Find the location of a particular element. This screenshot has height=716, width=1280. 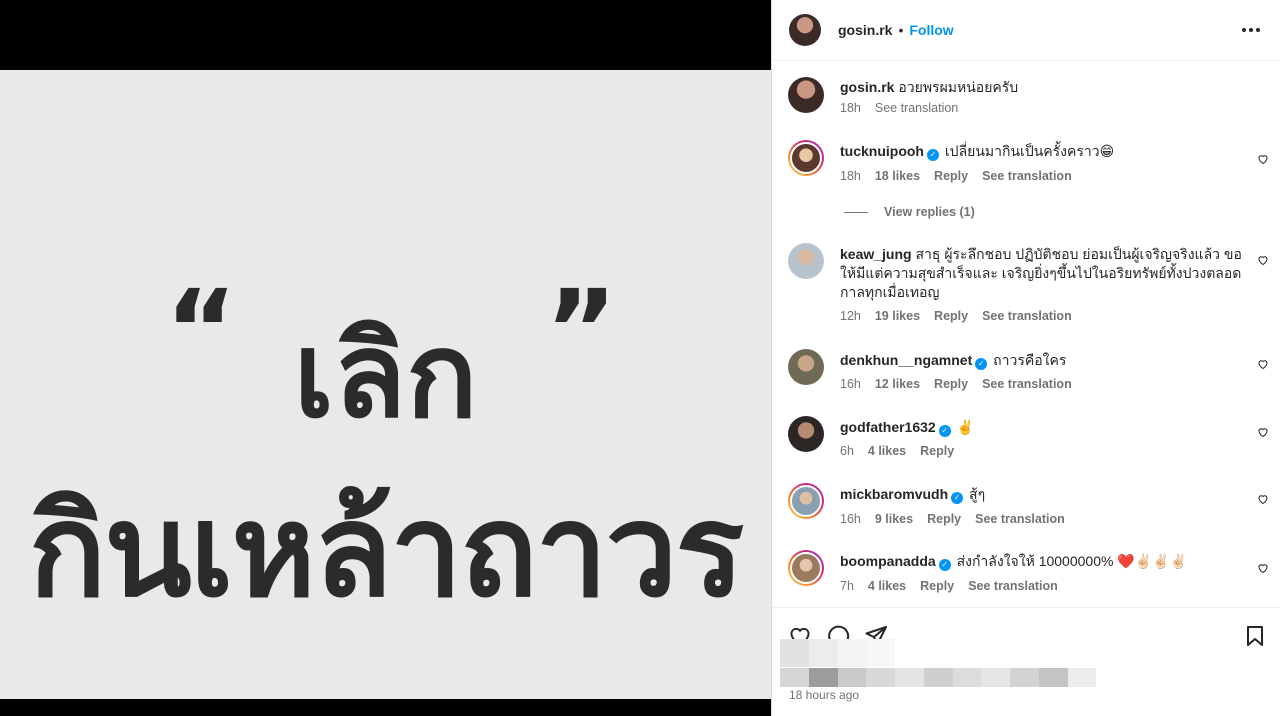

comment-text: ส่งกำลังใจให้ 10000000% ❤️✌🏻✌🏻✌🏻 is located at coordinates (1072, 561).